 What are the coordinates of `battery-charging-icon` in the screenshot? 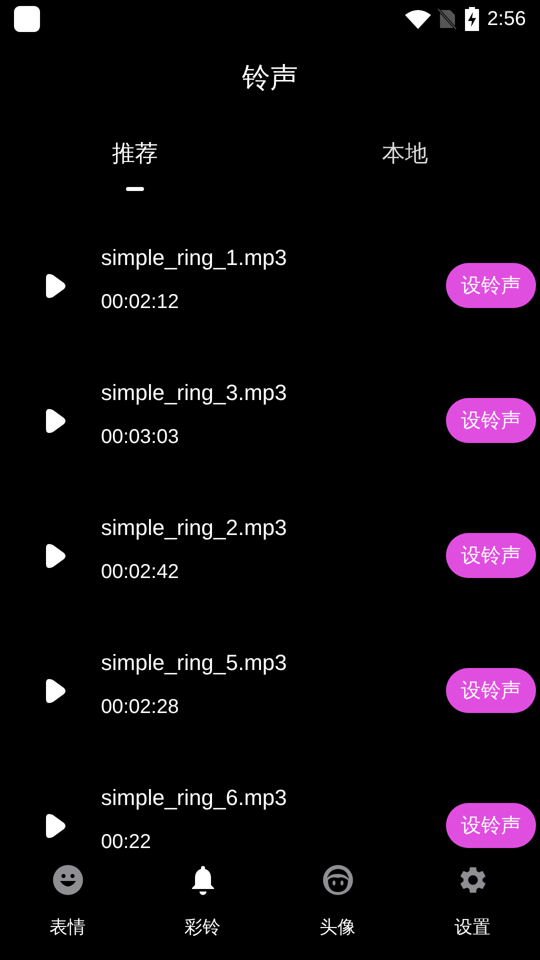 It's located at (472, 19).